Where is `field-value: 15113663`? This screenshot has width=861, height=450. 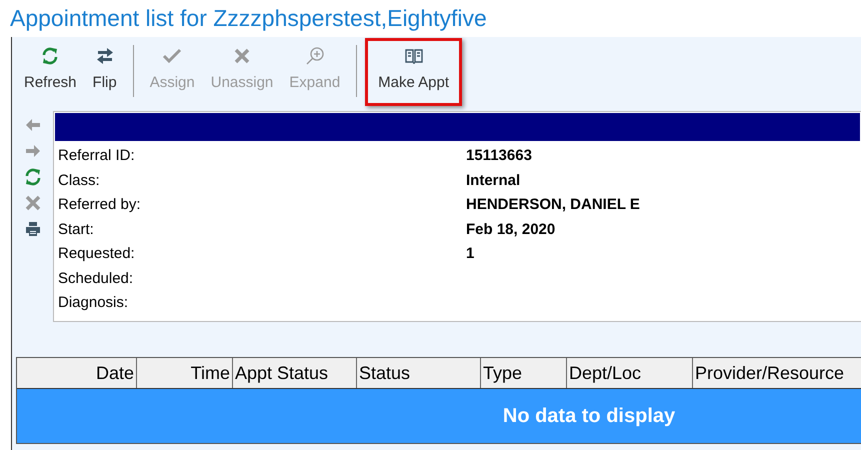
field-value: 15113663 is located at coordinates (499, 156).